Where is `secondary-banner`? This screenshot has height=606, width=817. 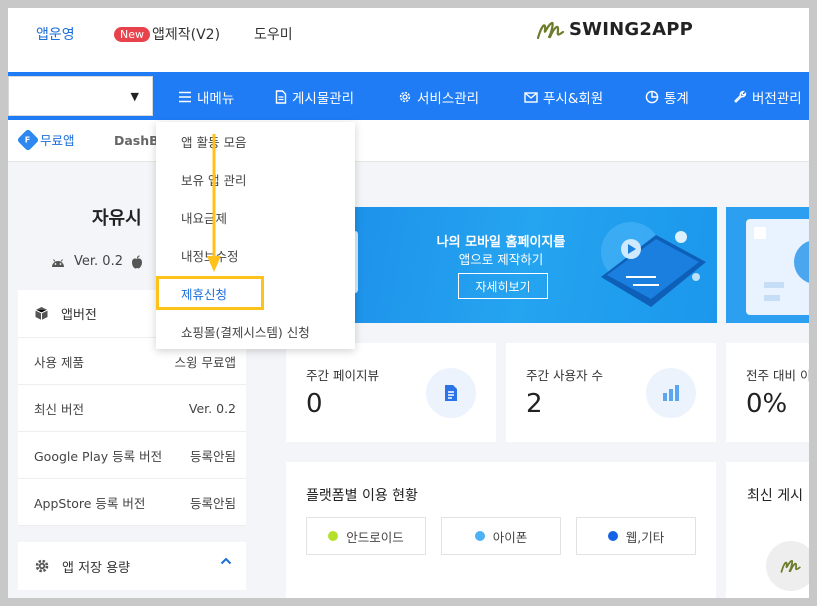 secondary-banner is located at coordinates (767, 265).